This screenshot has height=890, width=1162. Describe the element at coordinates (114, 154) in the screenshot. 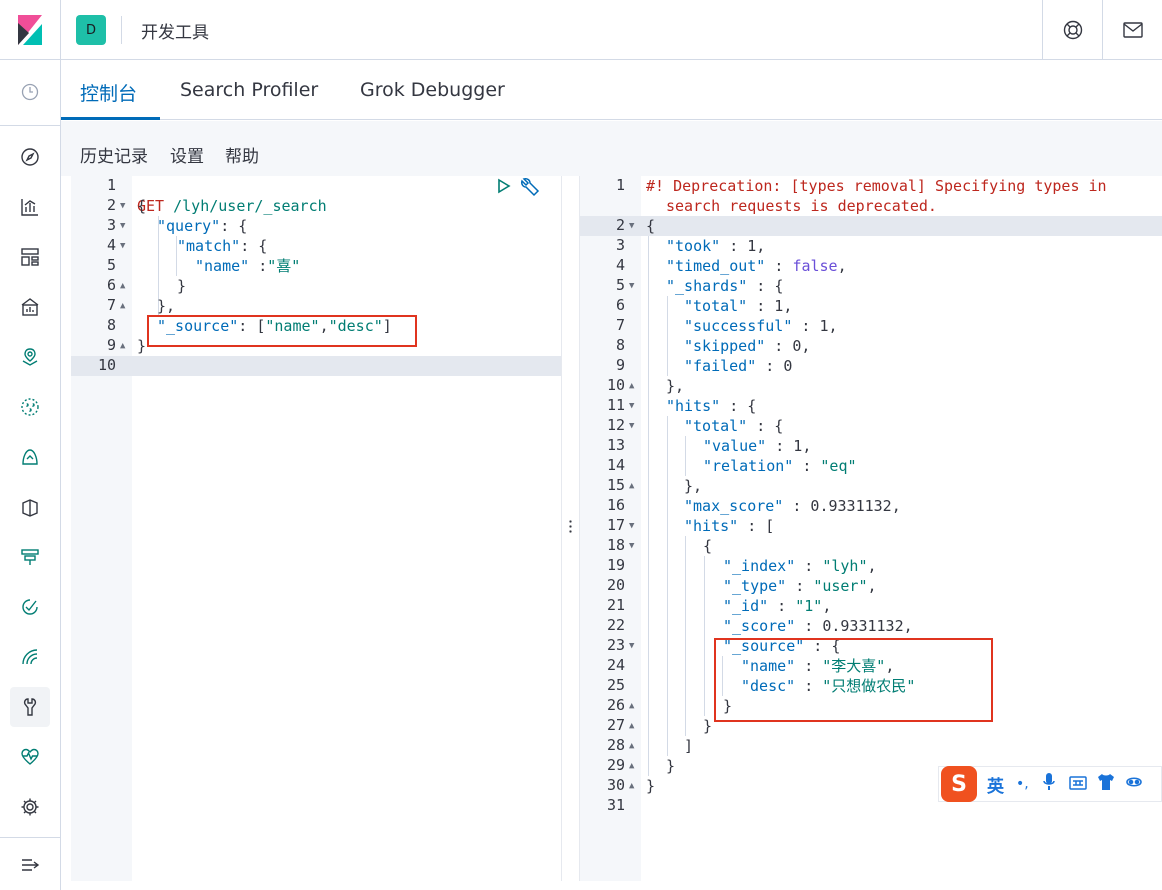

I see `history-link: 历史记录` at that location.